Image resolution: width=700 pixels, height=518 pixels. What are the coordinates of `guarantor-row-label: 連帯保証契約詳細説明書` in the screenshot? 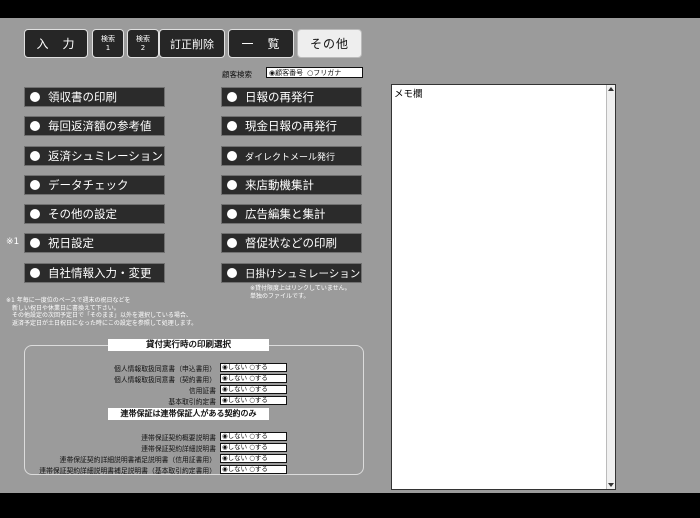 It's located at (178, 449).